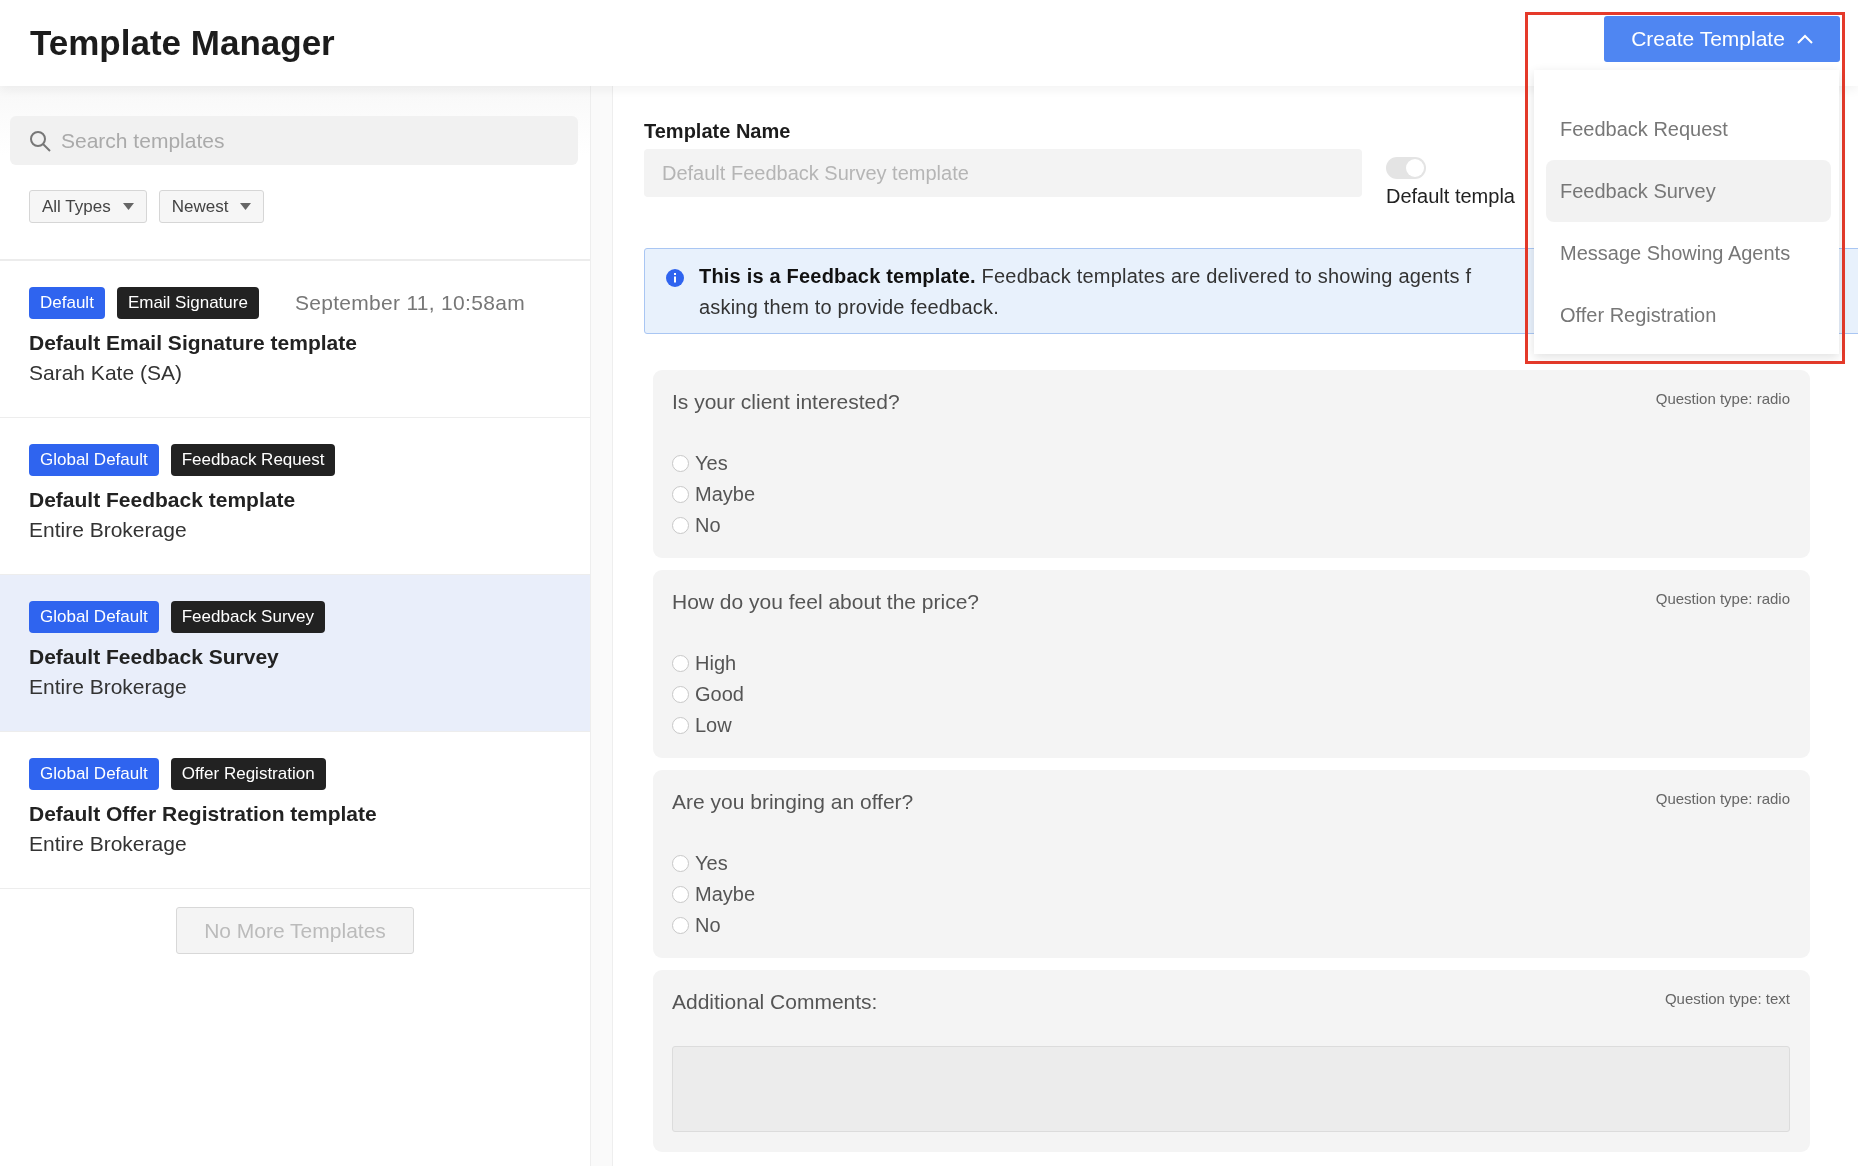 This screenshot has width=1858, height=1166. Describe the element at coordinates (248, 617) in the screenshot. I see `type-badge: Feedback Survey` at that location.